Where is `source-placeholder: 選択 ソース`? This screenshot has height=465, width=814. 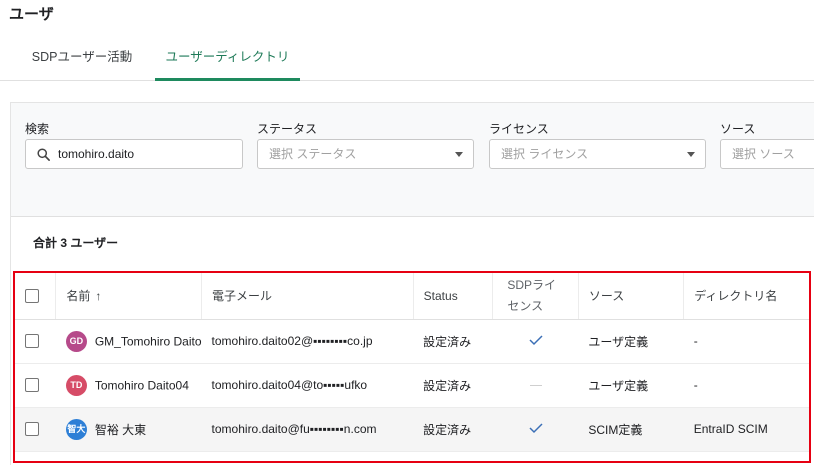
source-placeholder: 選択 ソース is located at coordinates (763, 154).